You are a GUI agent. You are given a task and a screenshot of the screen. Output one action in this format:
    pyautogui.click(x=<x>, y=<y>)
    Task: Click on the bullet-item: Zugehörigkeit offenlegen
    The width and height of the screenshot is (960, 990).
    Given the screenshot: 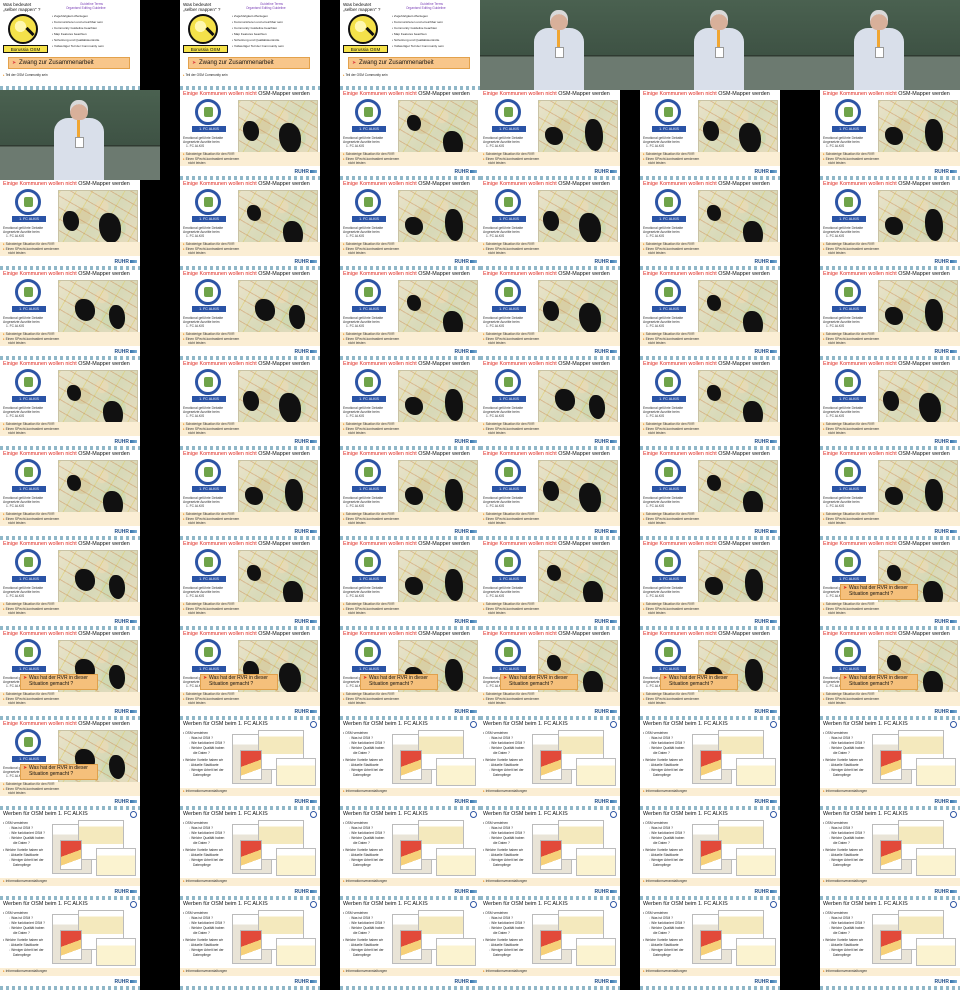 What is the action you would take?
    pyautogui.click(x=70, y=16)
    